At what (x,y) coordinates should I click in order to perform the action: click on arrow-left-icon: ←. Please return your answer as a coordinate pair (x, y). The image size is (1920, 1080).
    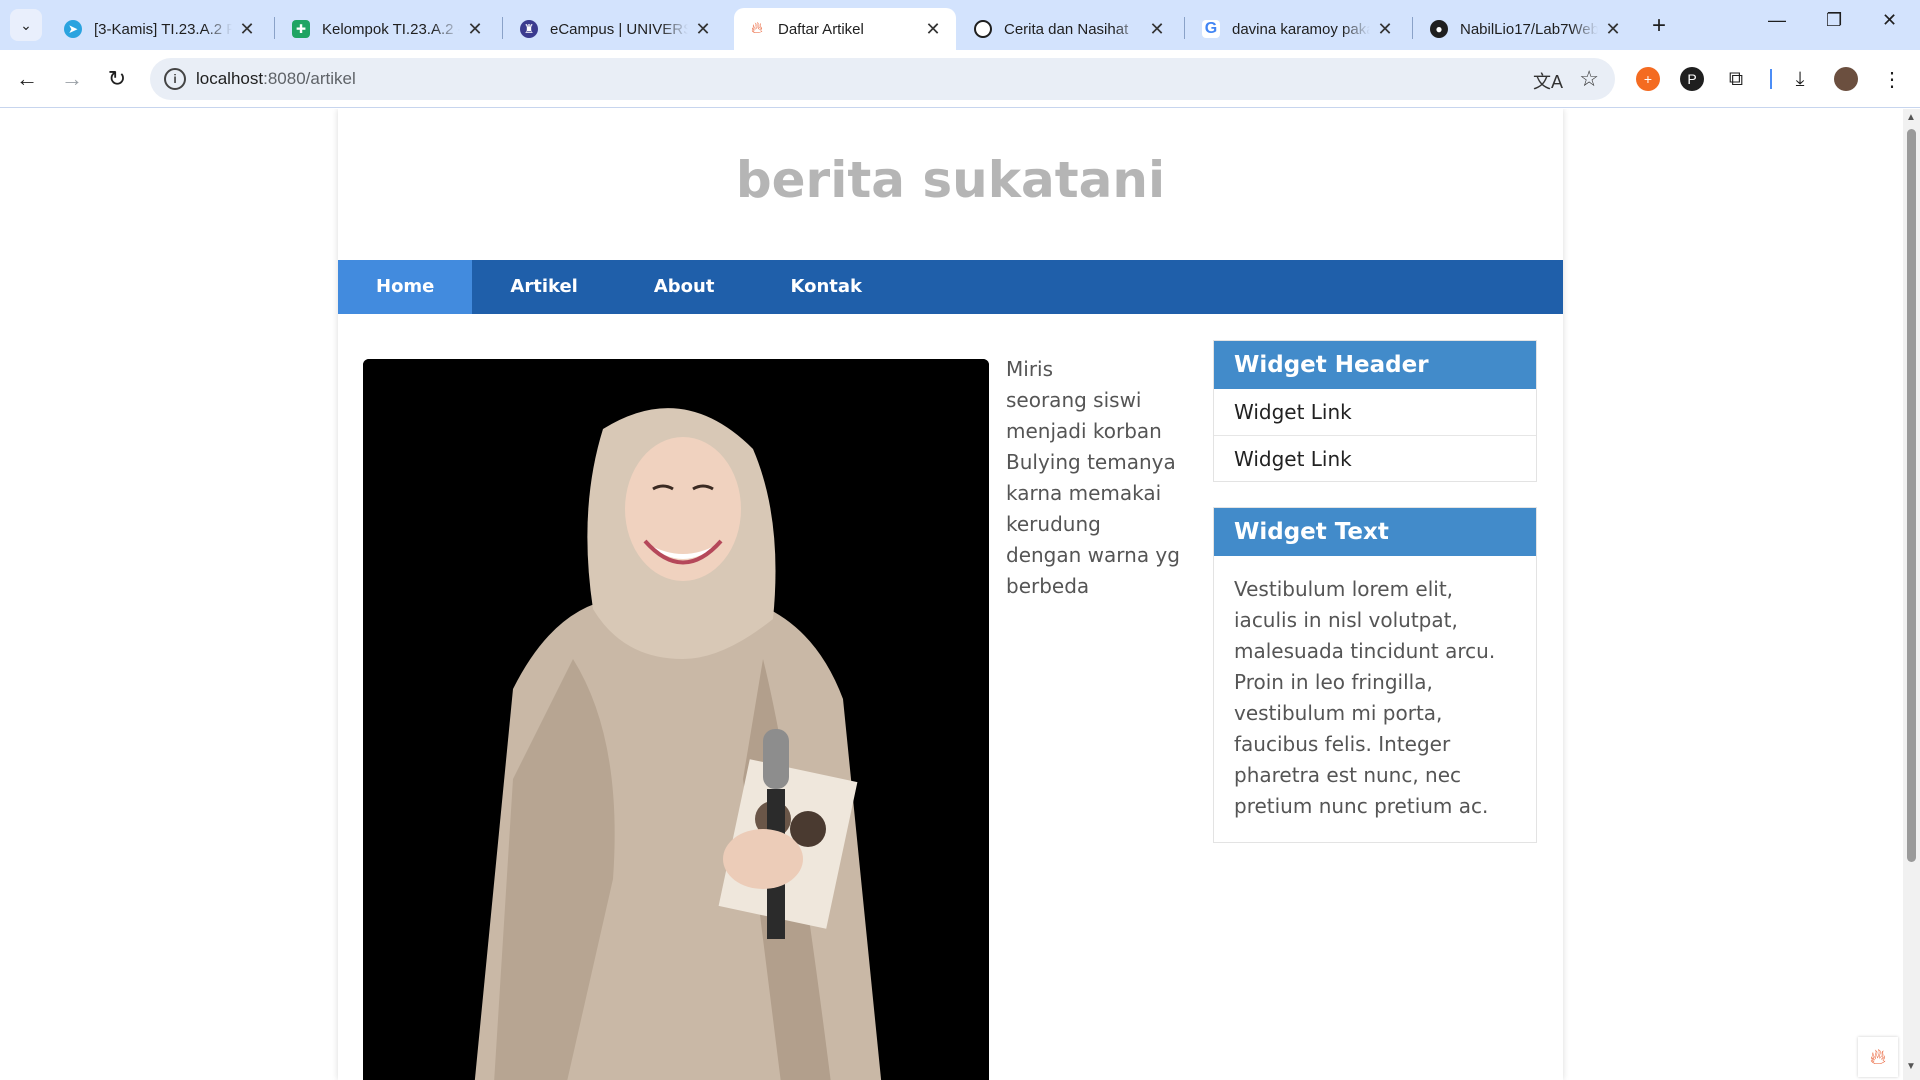
    Looking at the image, I should click on (27, 78).